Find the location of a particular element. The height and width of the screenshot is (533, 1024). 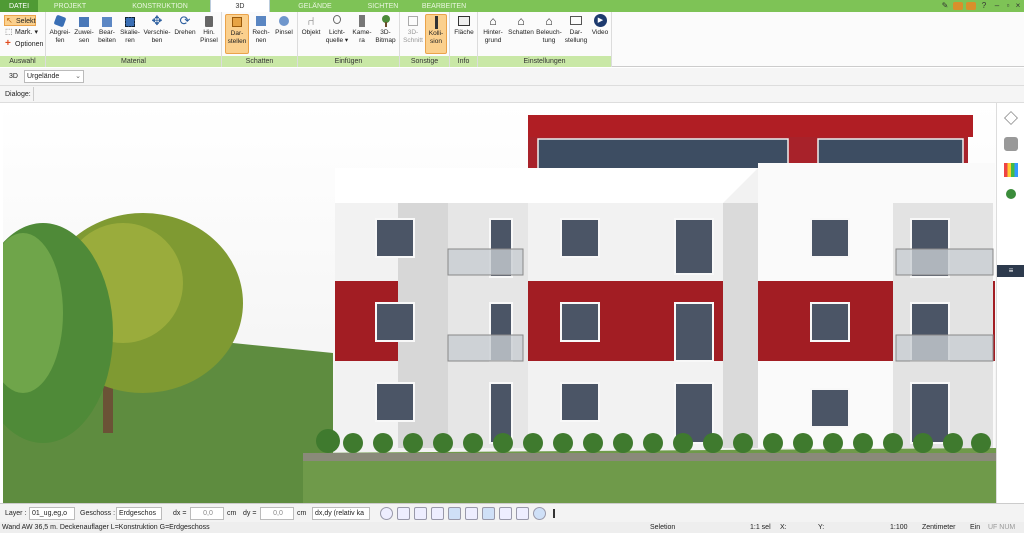

pen-icon: ✎ is located at coordinates (945, 6).